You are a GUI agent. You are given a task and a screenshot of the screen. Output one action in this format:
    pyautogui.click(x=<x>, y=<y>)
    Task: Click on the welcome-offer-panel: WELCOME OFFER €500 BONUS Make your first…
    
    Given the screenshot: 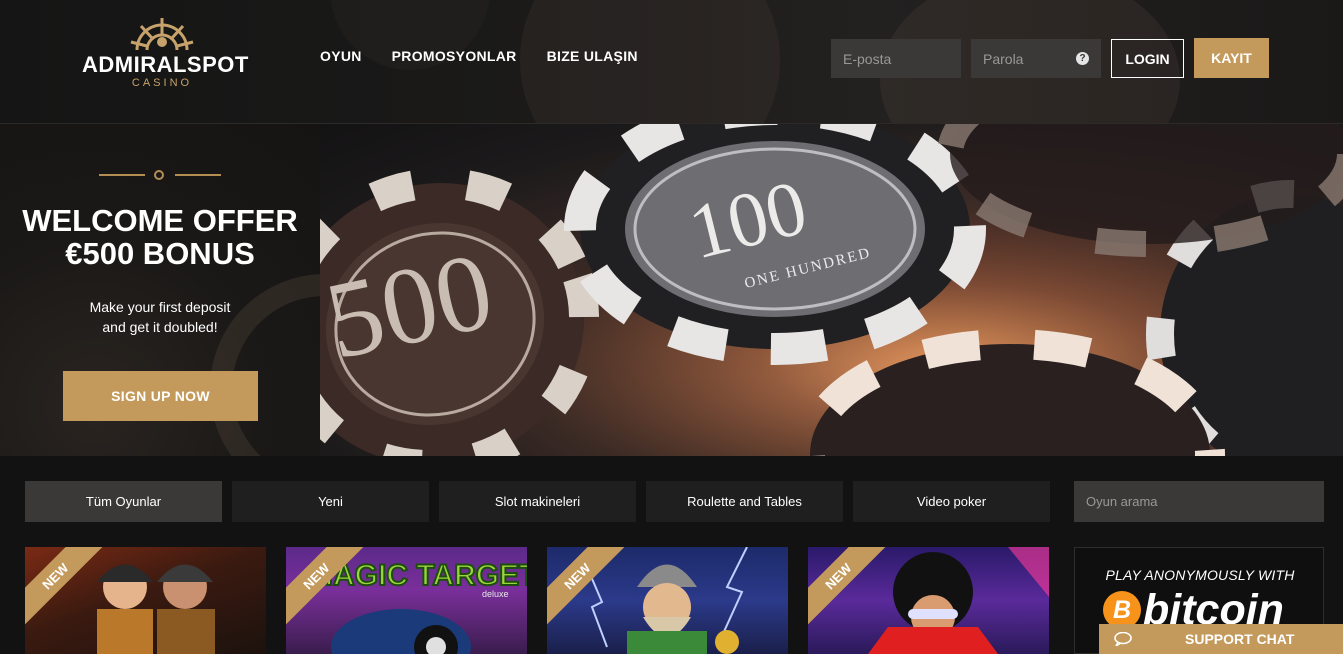 What is the action you would take?
    pyautogui.click(x=160, y=290)
    